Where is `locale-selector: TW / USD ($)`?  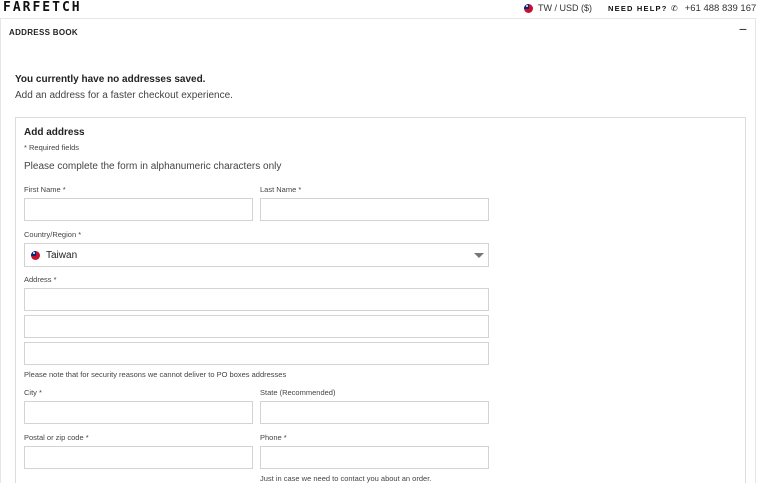
locale-selector: TW / USD ($) is located at coordinates (558, 8).